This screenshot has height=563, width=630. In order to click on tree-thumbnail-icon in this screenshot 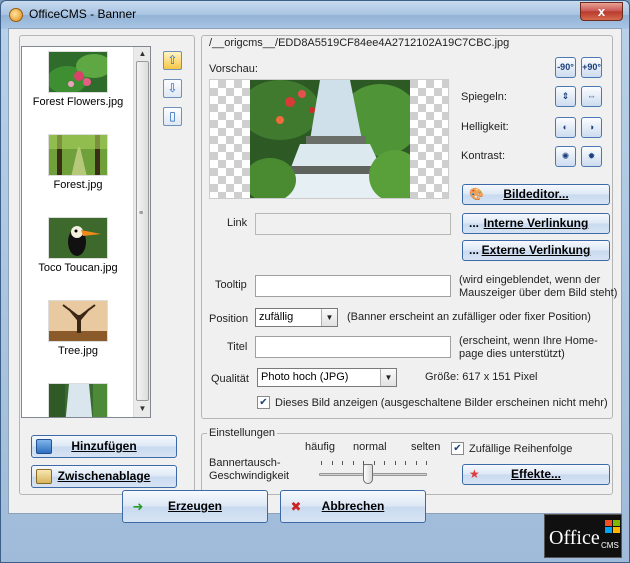, I will do `click(78, 321)`.